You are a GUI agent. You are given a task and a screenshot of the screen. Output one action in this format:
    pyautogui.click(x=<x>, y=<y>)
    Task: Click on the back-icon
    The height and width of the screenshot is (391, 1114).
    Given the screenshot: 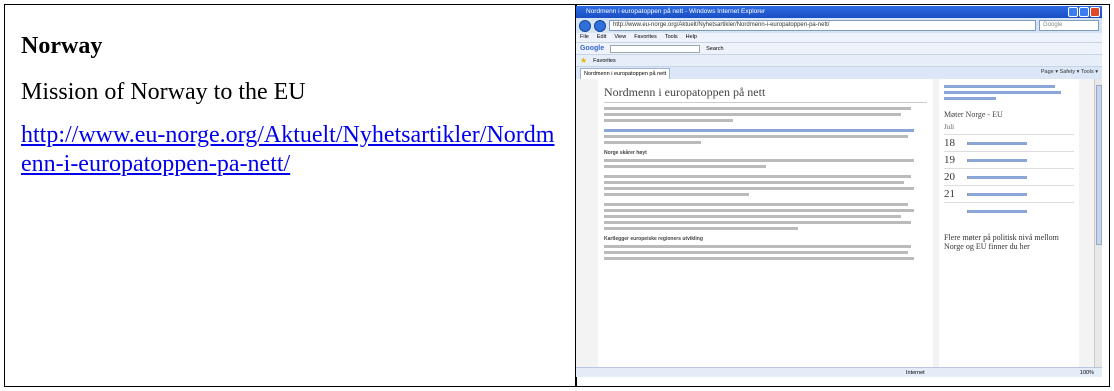 What is the action you would take?
    pyautogui.click(x=585, y=25)
    